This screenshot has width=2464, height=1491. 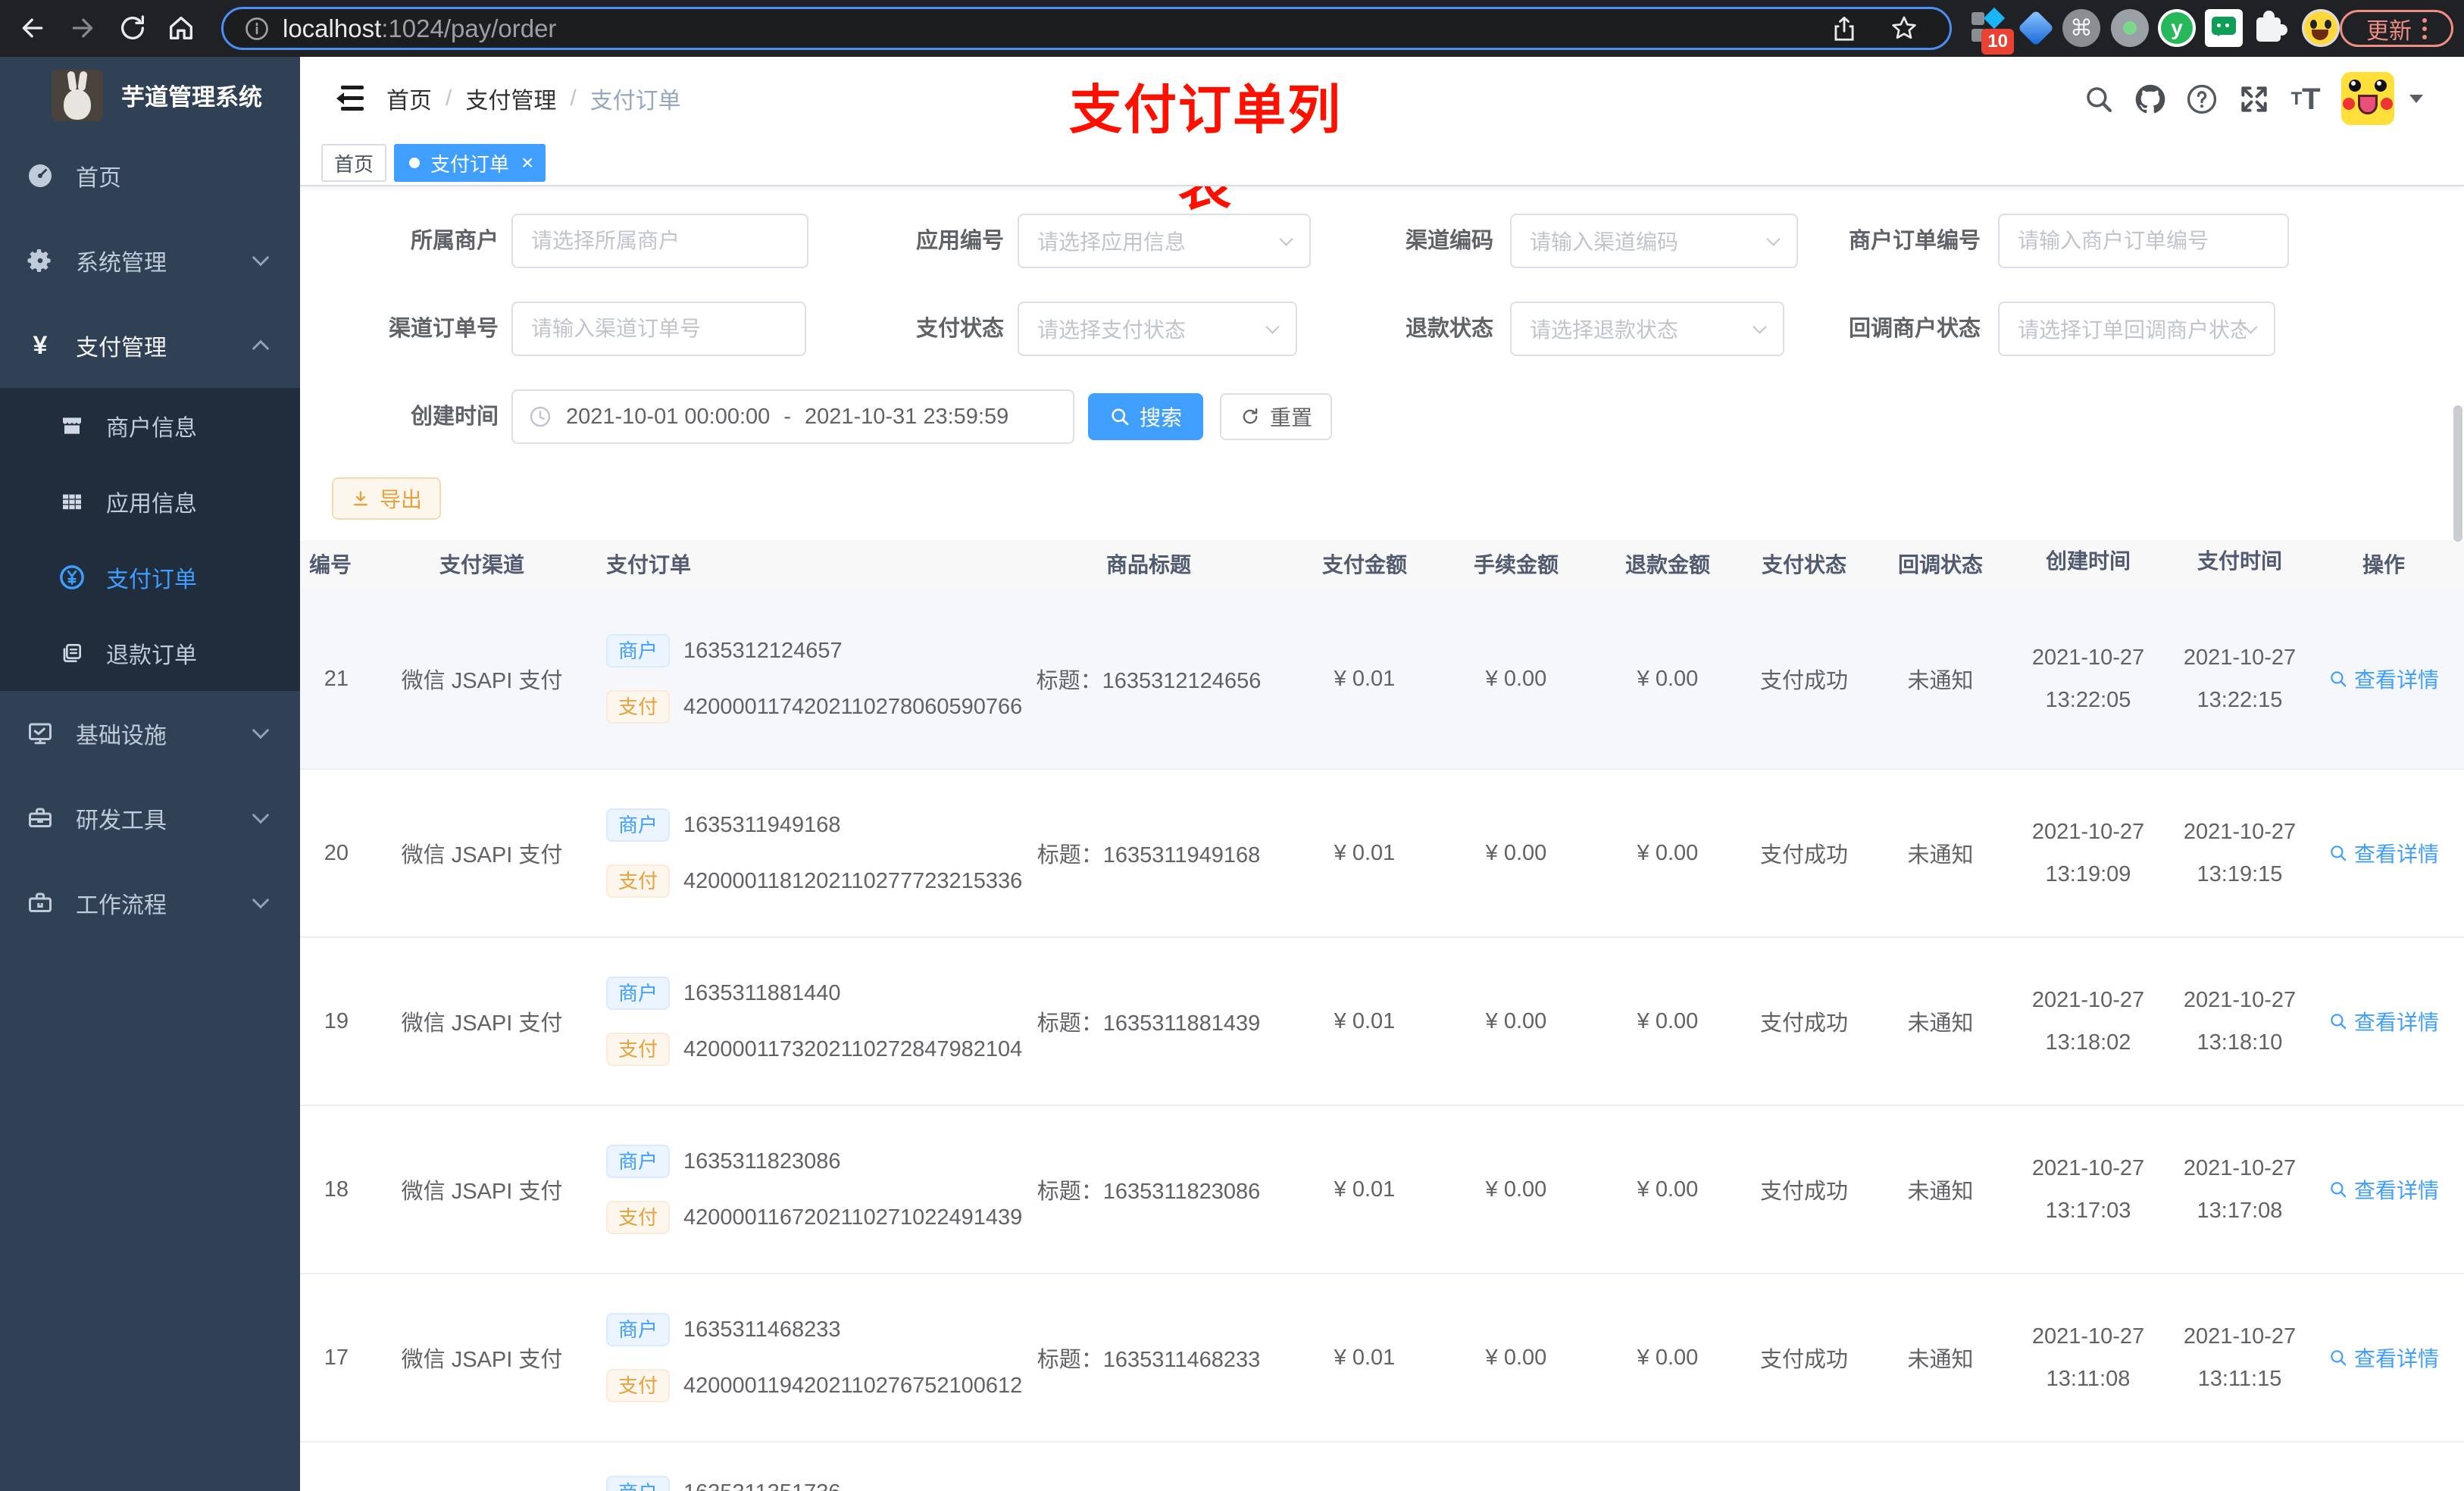 I want to click on sidebar-logo: 芋道管理系统, so click(x=150, y=95).